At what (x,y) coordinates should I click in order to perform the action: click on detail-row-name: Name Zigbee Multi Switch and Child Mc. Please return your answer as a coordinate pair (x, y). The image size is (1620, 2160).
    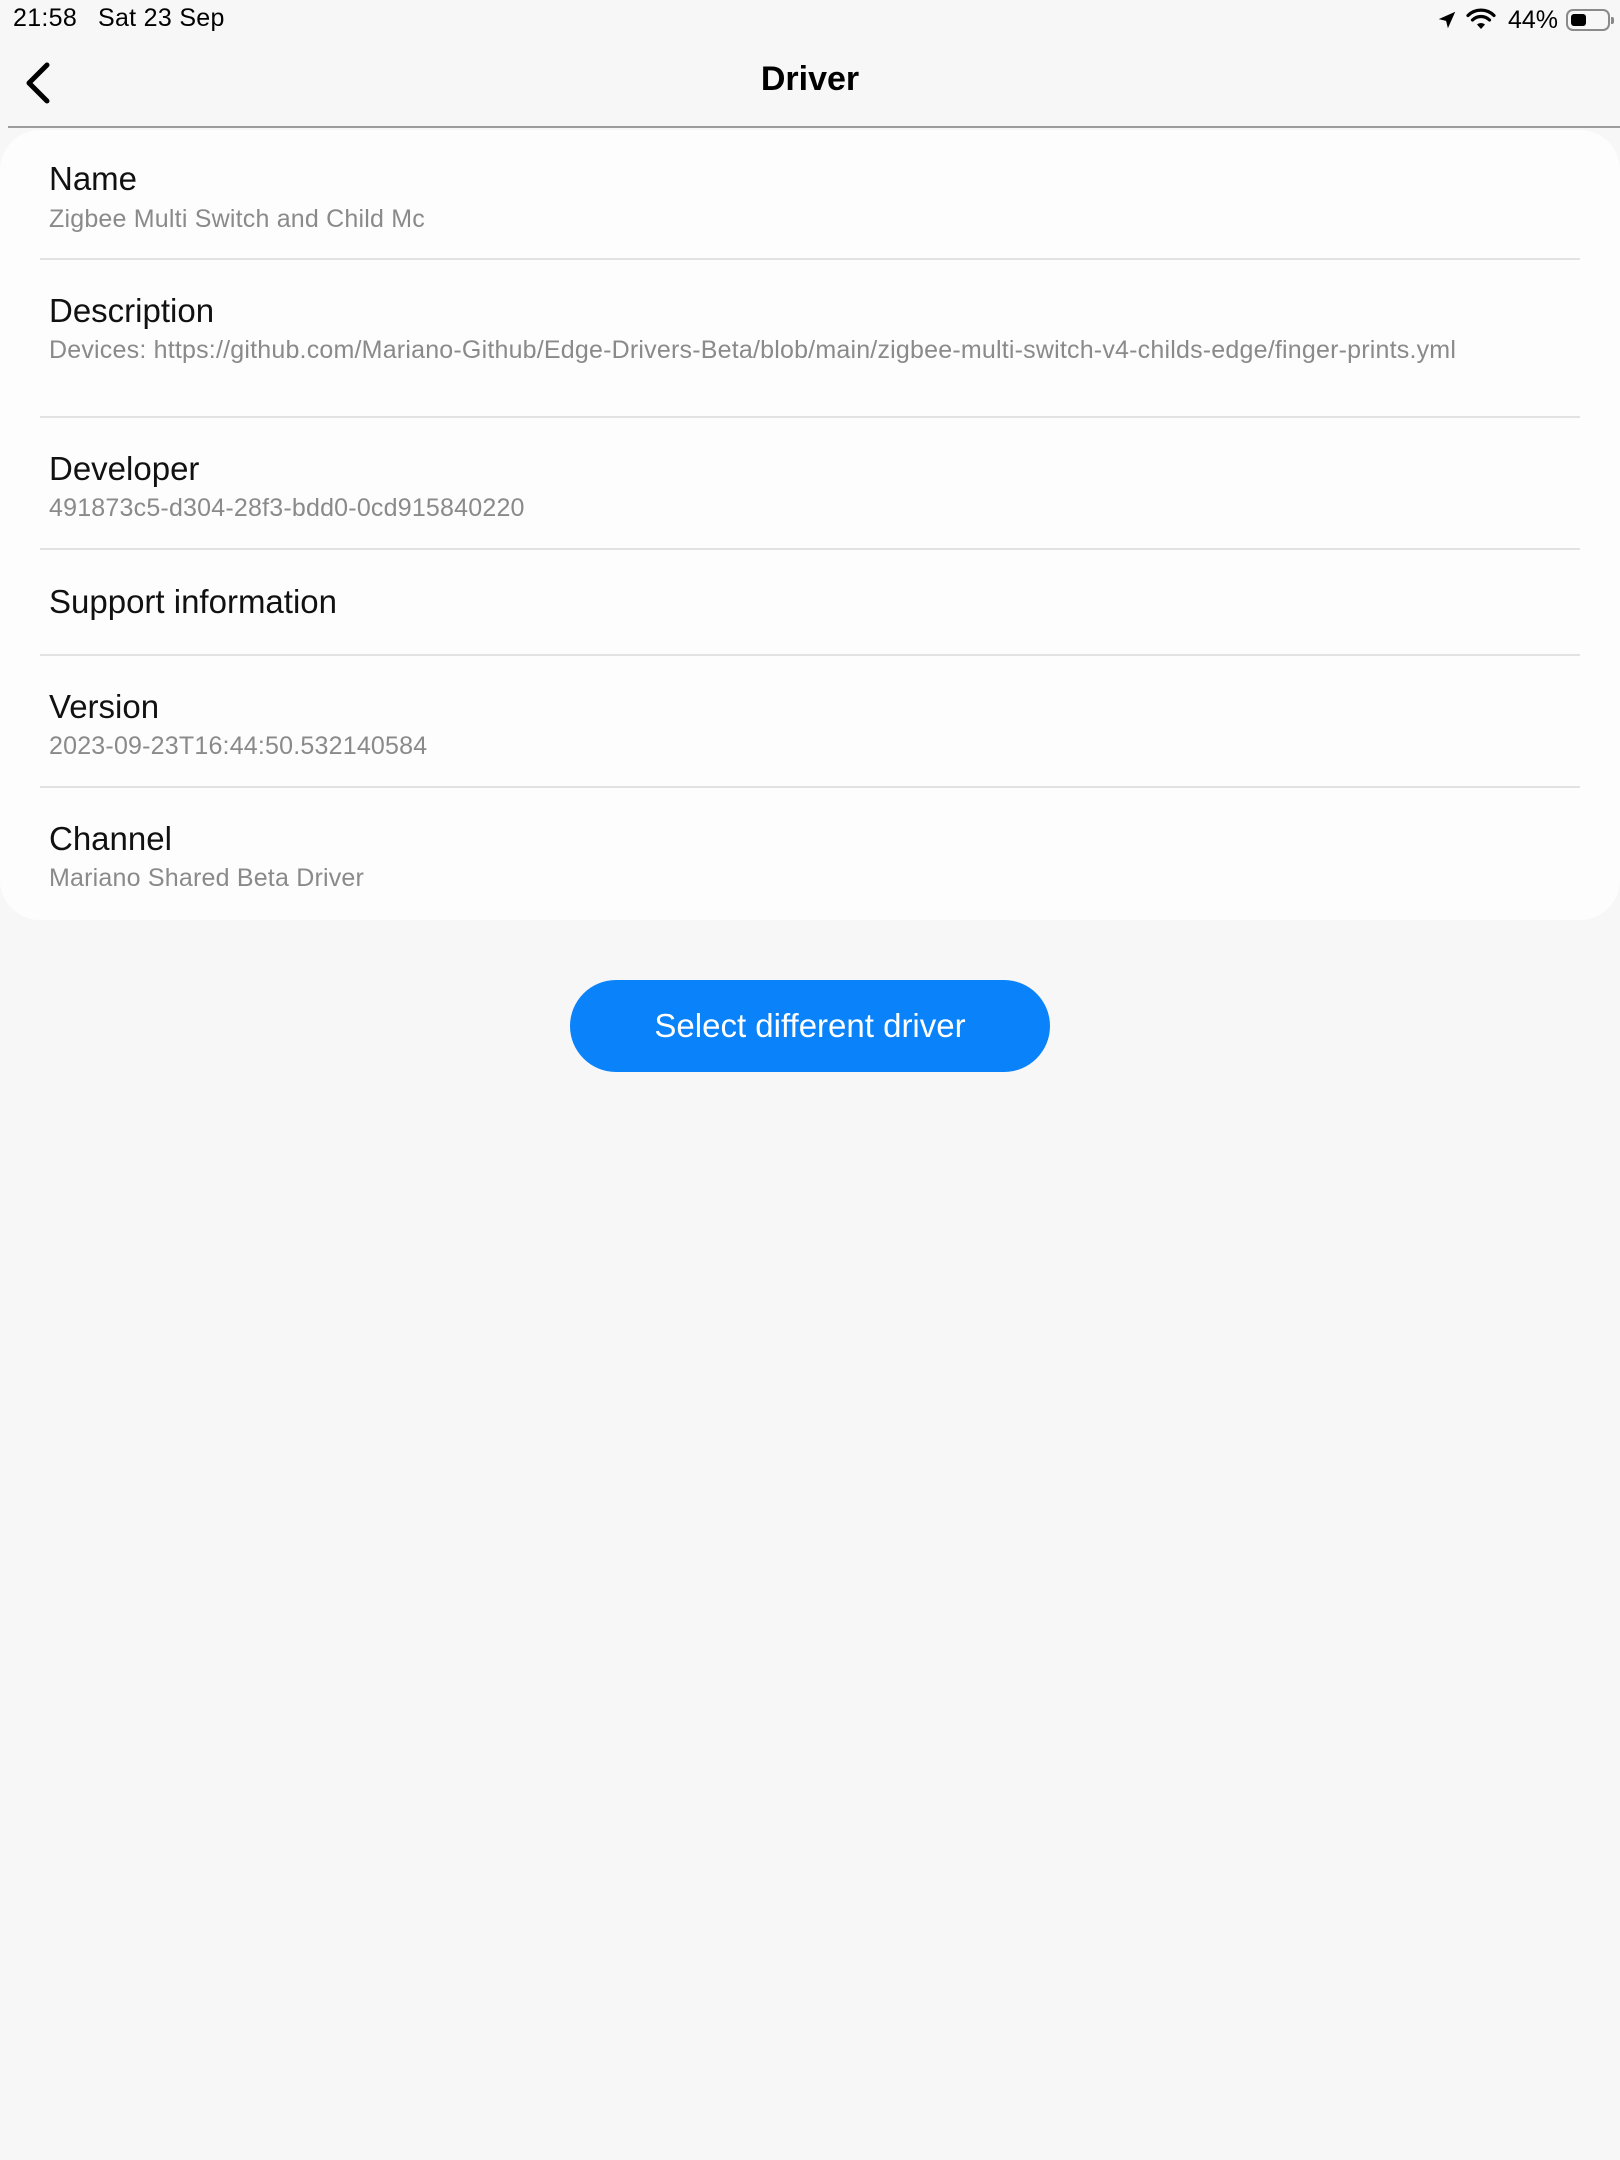
    Looking at the image, I should click on (810, 195).